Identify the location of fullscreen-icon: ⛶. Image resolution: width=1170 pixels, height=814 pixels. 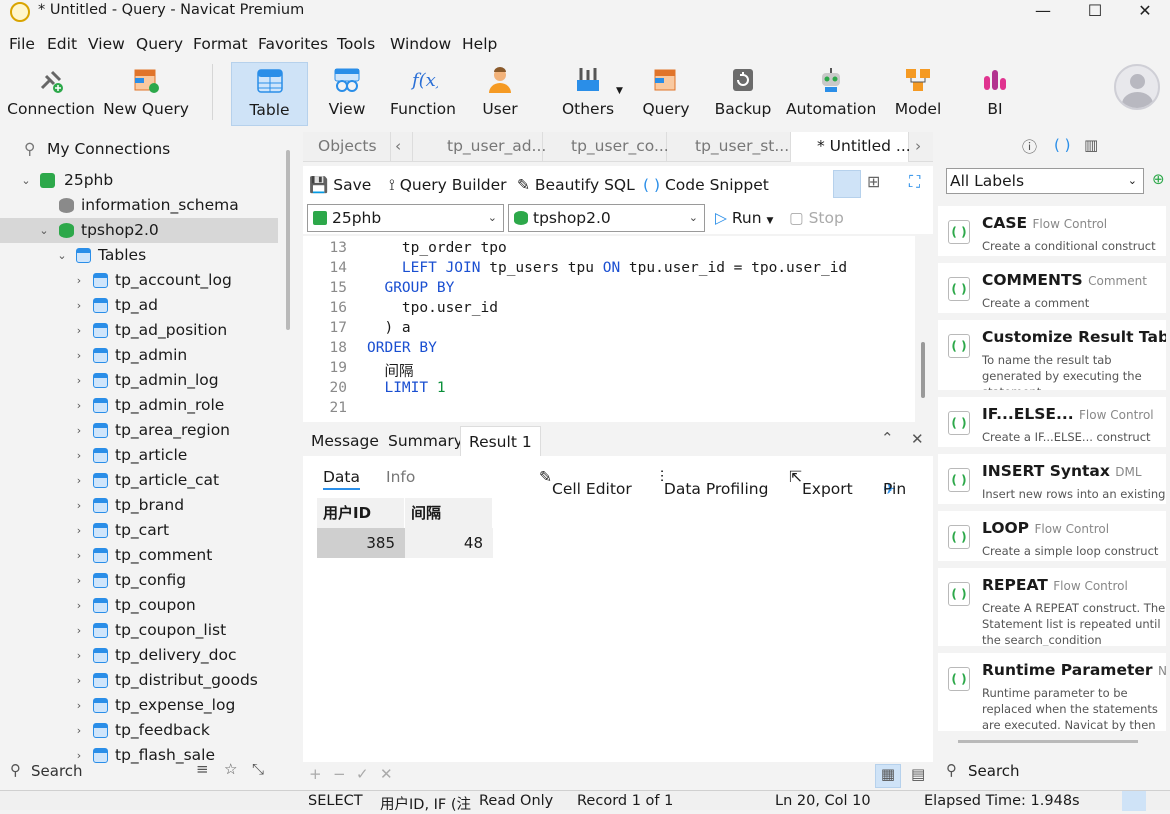
(914, 182).